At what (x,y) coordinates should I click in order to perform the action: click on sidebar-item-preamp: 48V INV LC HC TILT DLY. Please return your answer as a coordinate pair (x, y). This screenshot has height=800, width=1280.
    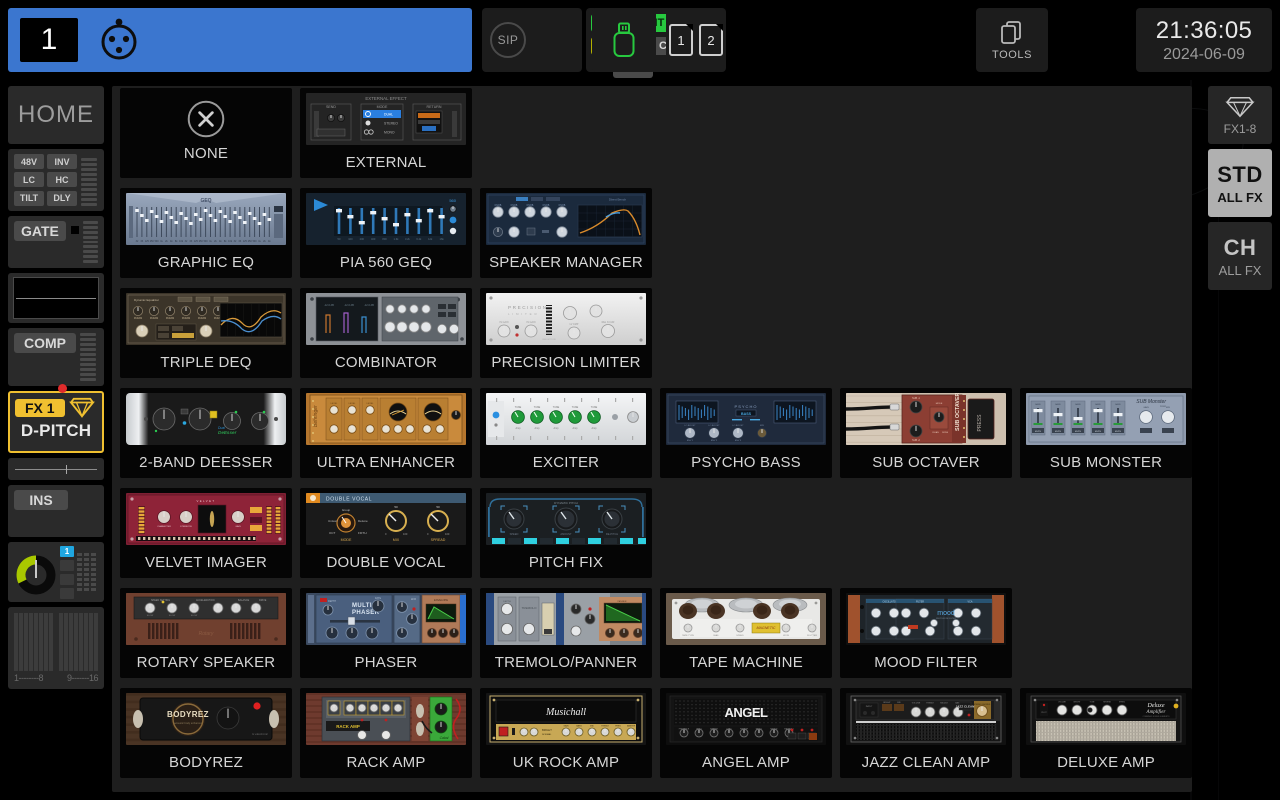
    Looking at the image, I should click on (56, 180).